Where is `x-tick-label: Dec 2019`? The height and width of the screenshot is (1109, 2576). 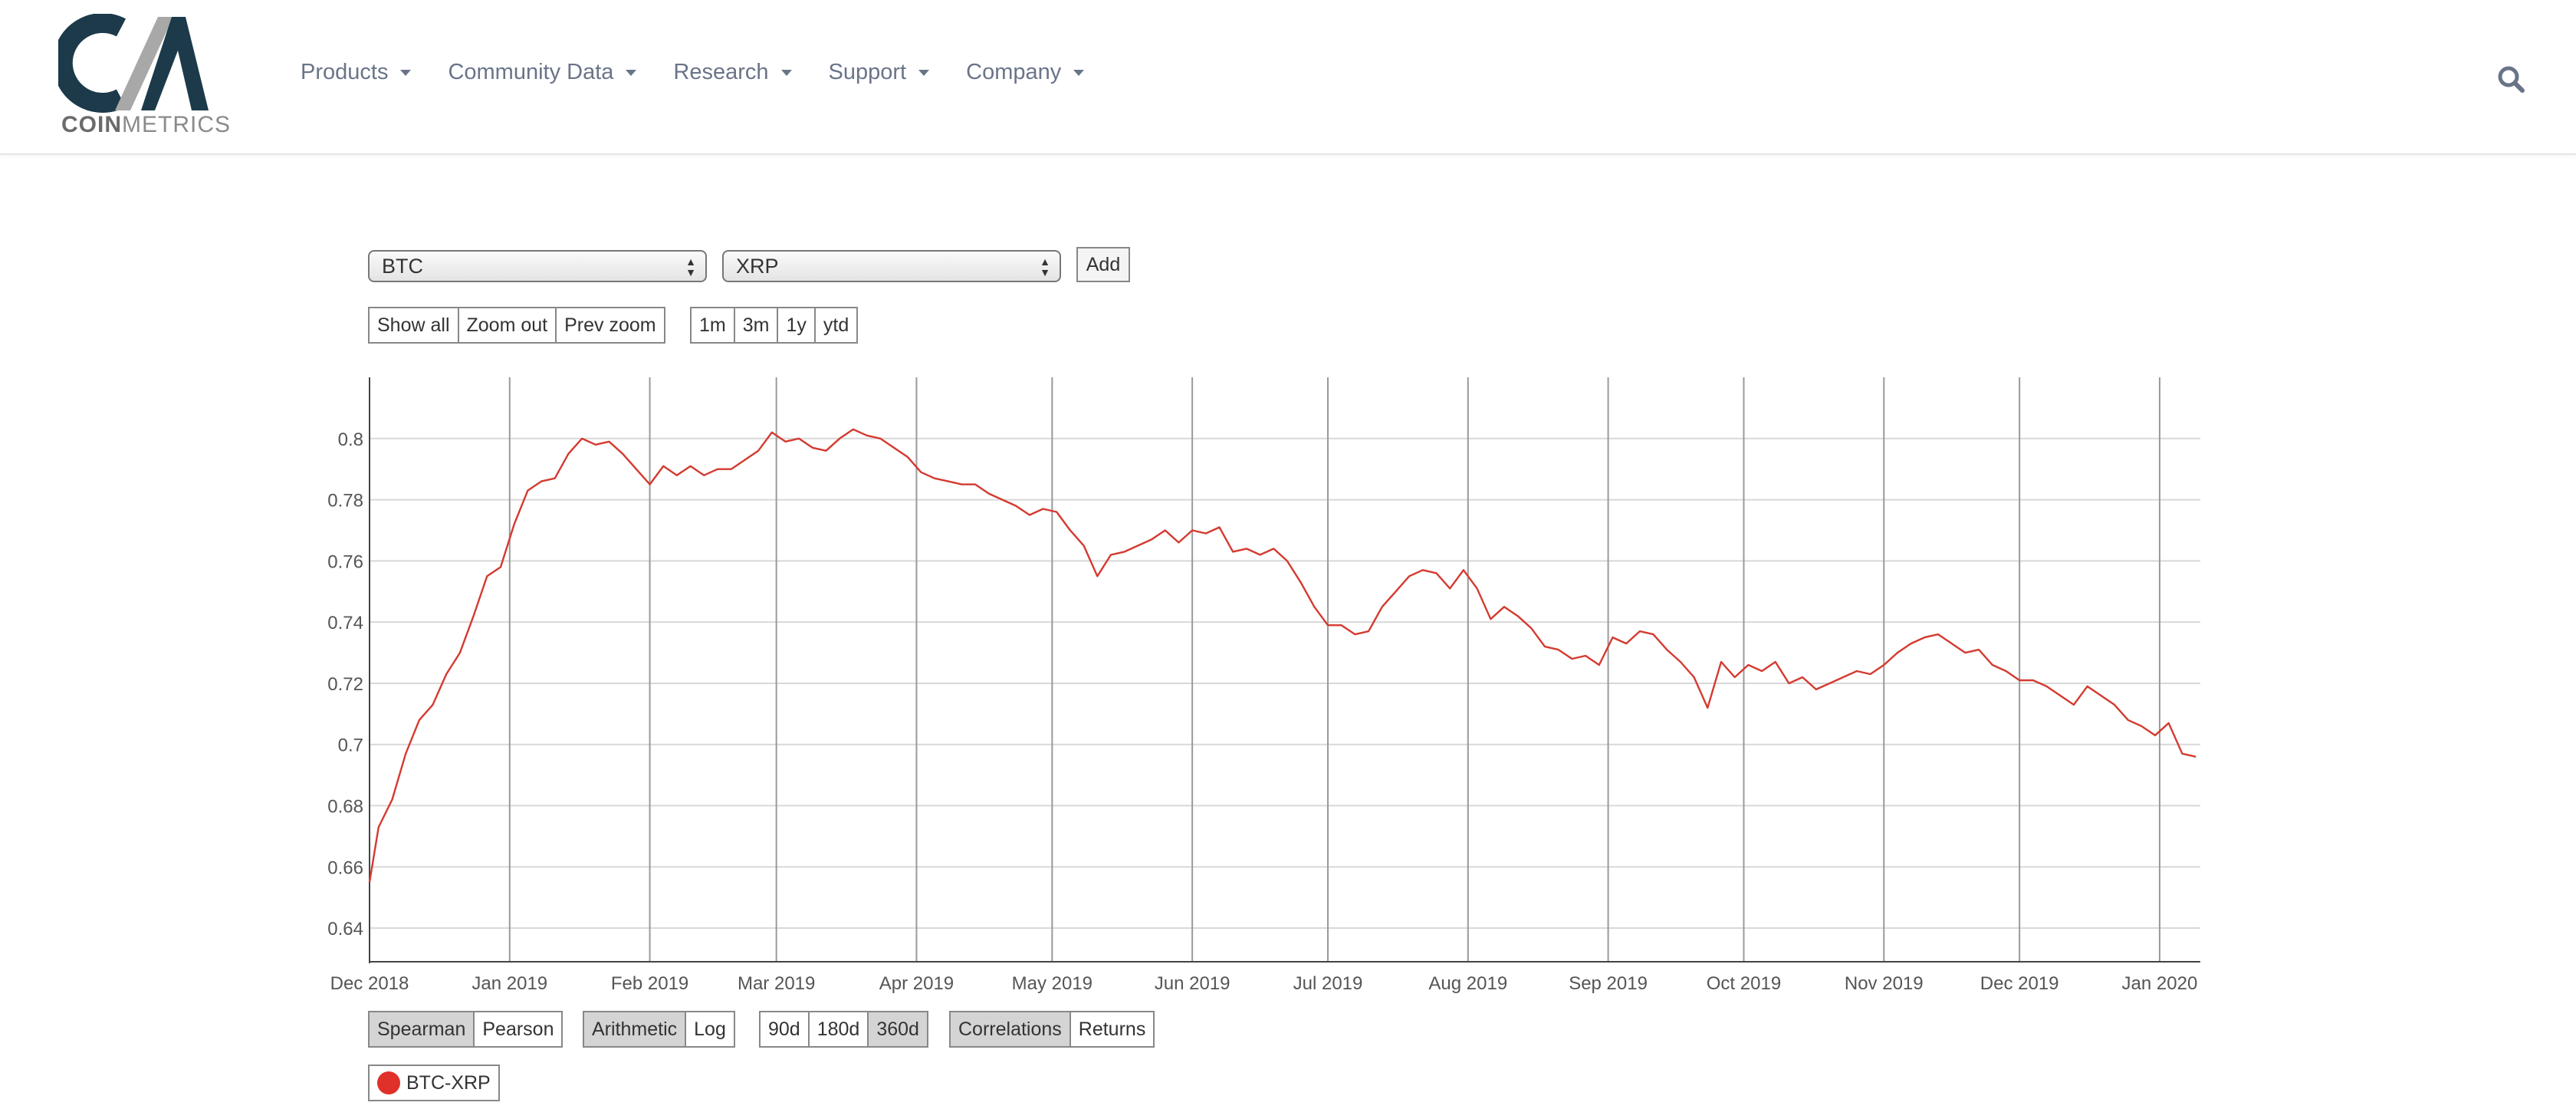 x-tick-label: Dec 2019 is located at coordinates (2019, 984).